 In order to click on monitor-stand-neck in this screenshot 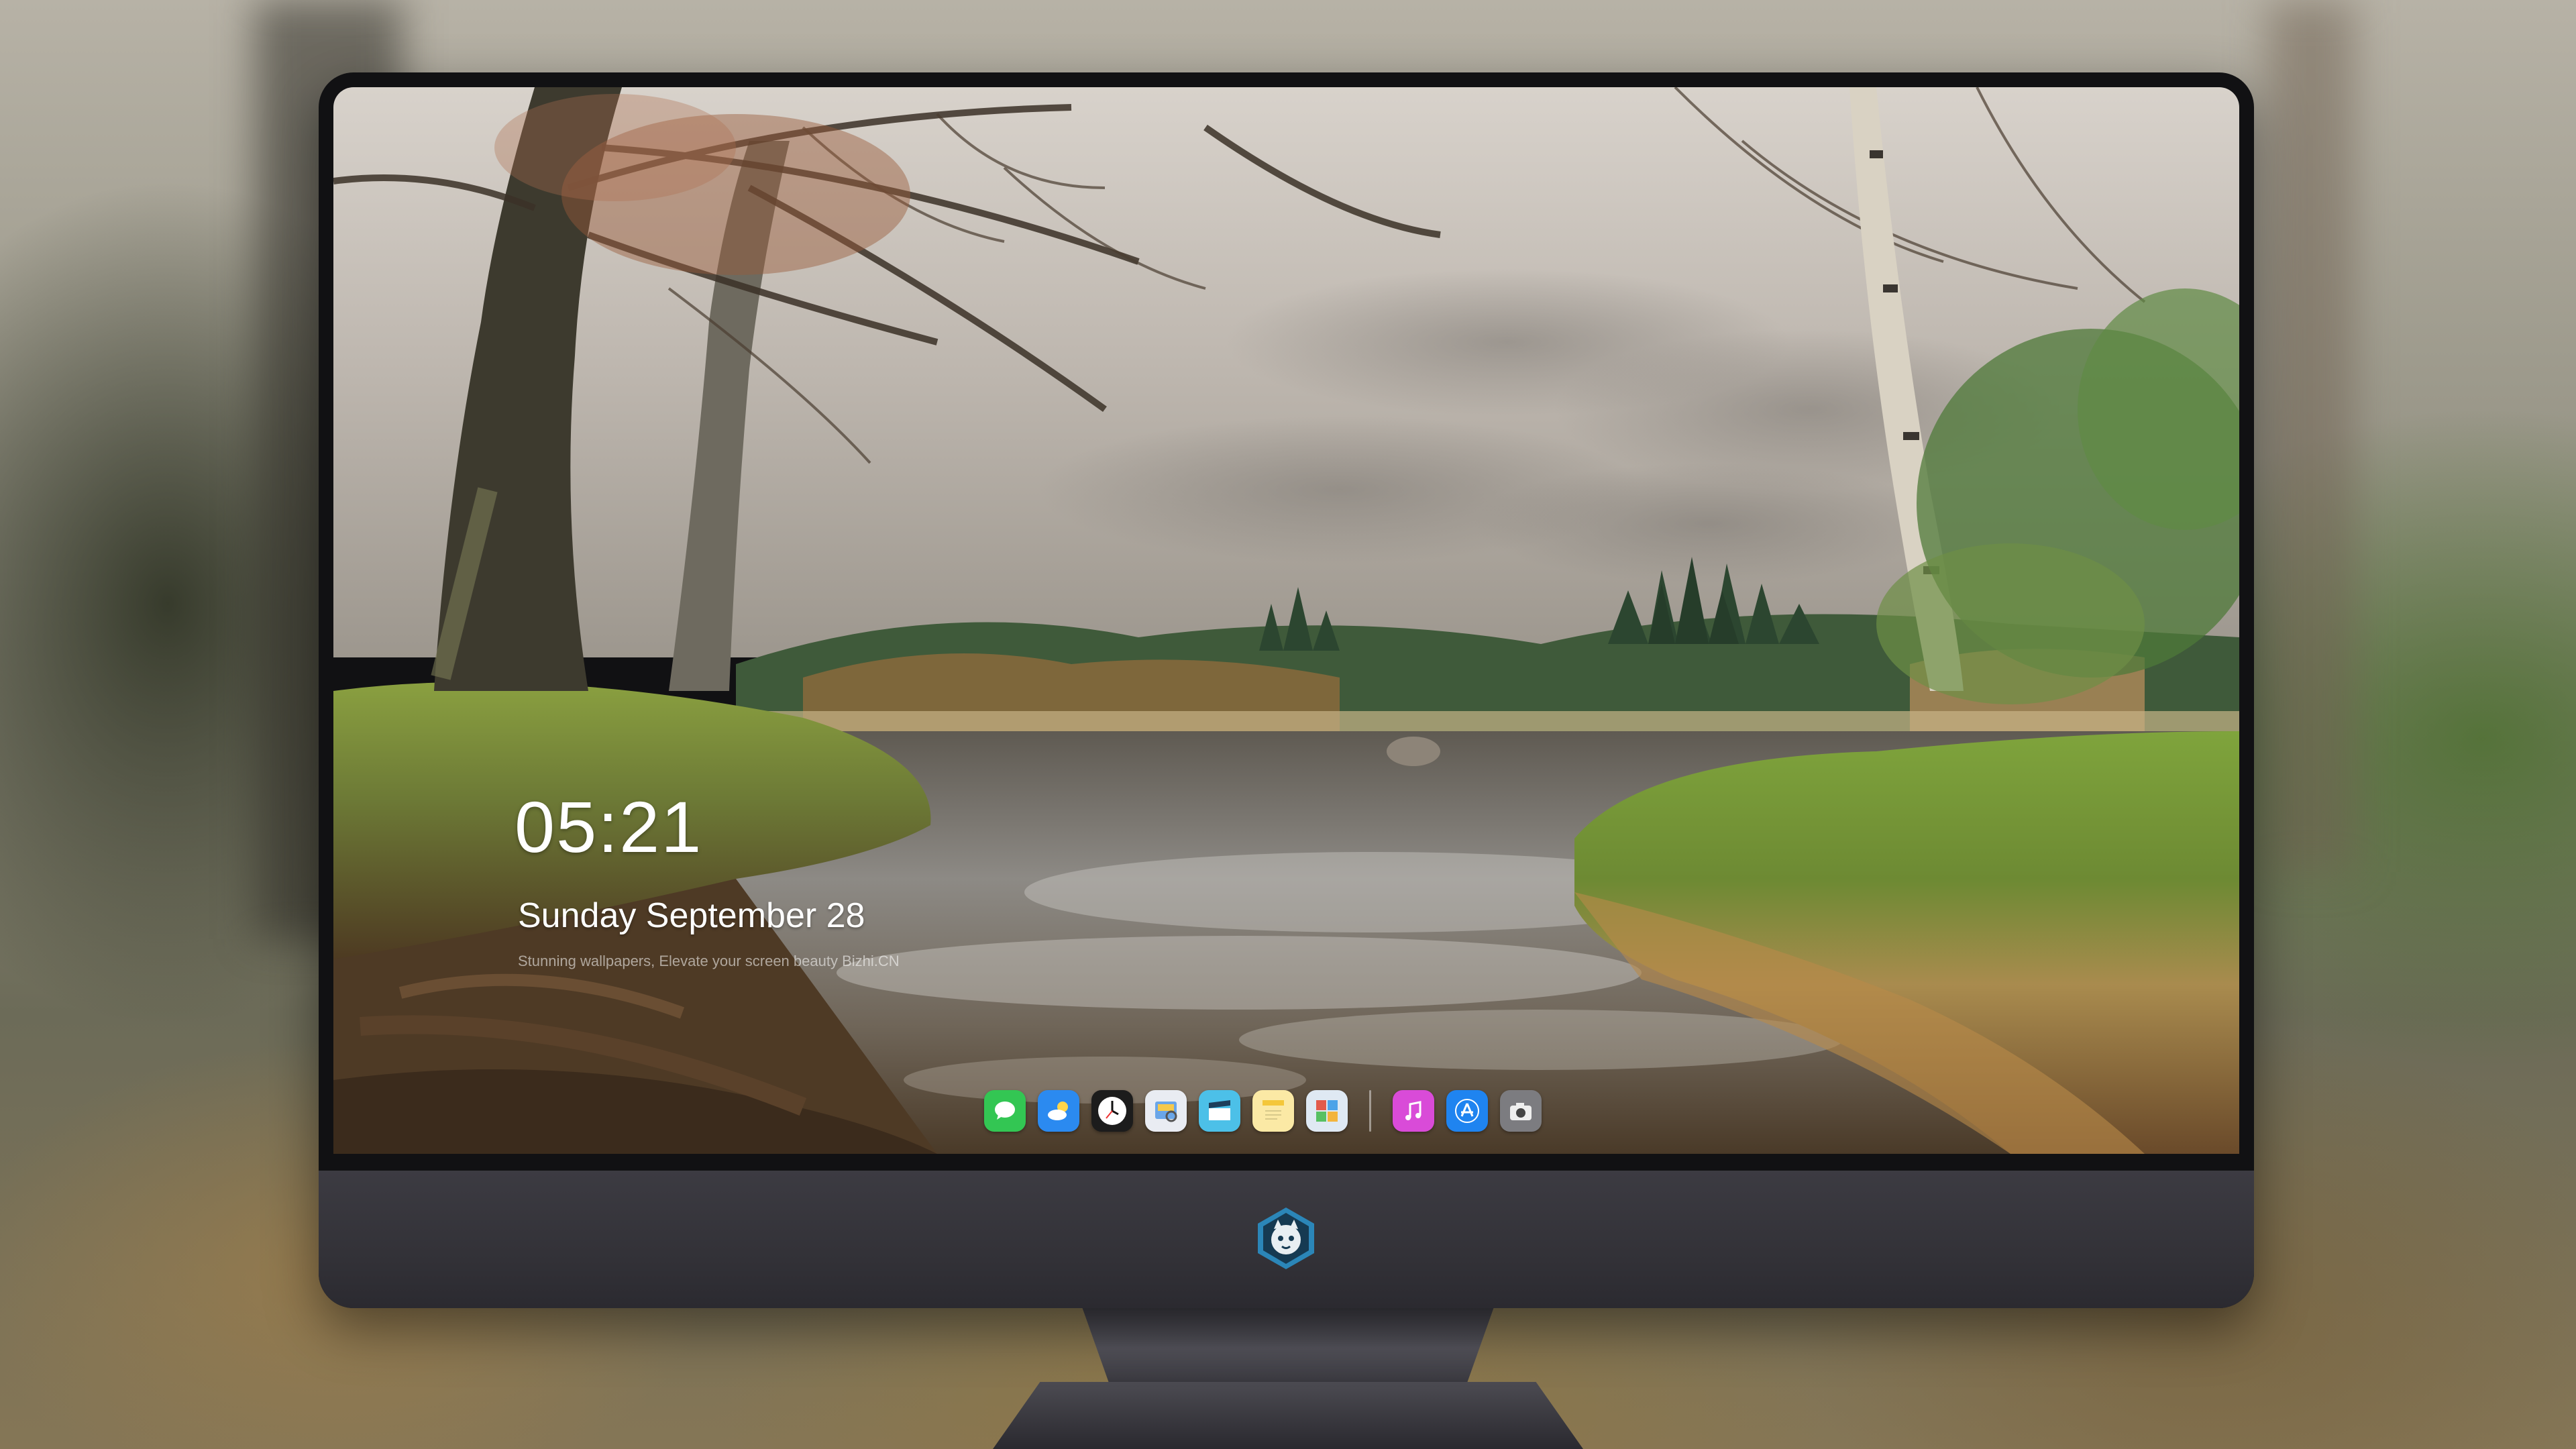, I will do `click(1288, 1348)`.